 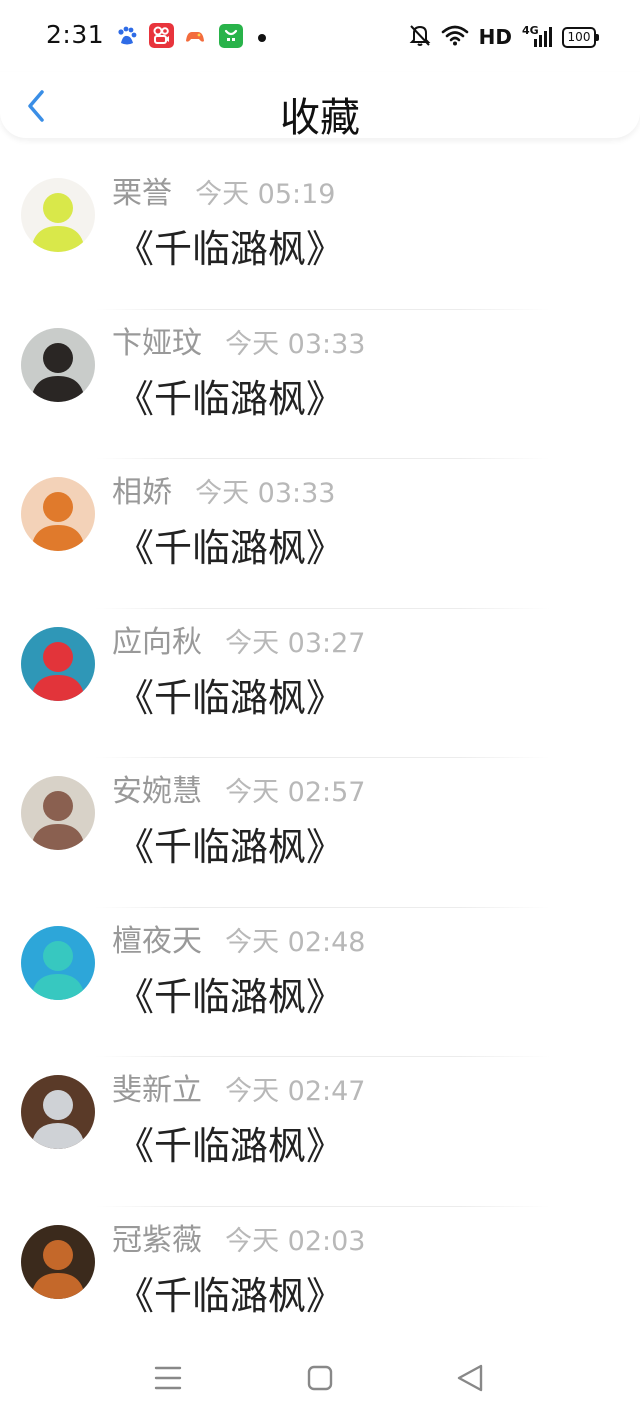 I want to click on name-line: 卞娅玟 今天 03:33, so click(x=239, y=339).